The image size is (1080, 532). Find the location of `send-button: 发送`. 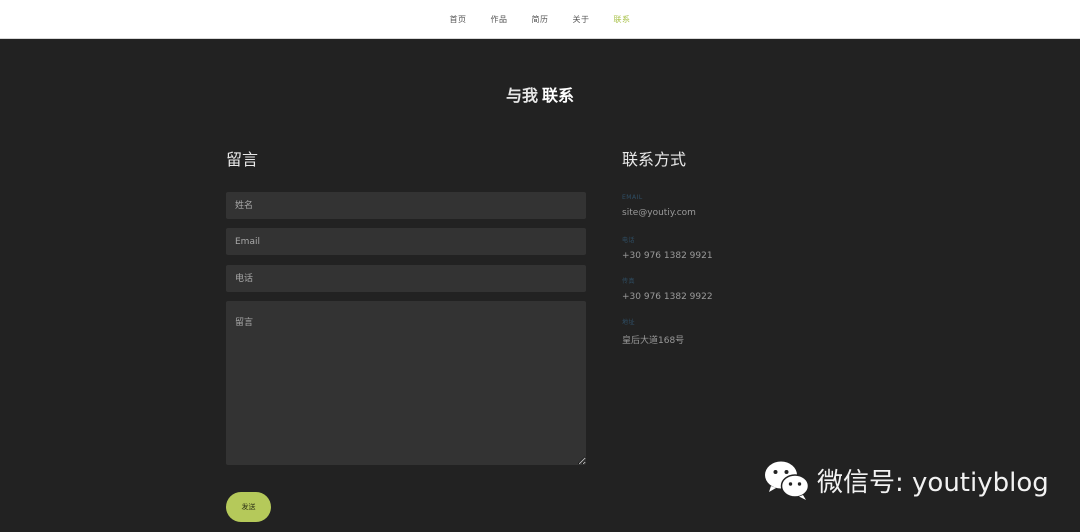

send-button: 发送 is located at coordinates (248, 507).